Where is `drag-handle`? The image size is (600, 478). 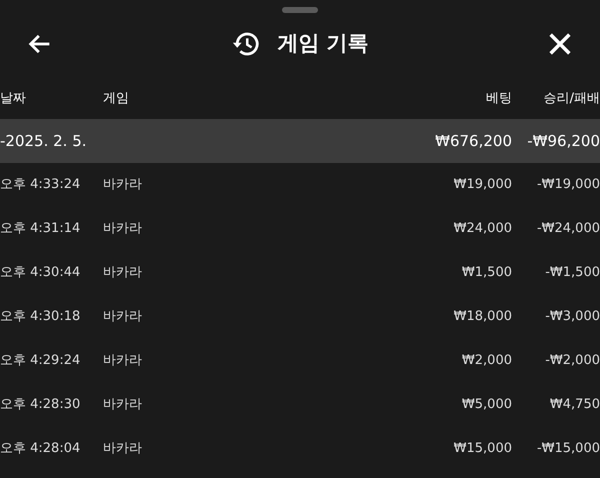 drag-handle is located at coordinates (300, 10).